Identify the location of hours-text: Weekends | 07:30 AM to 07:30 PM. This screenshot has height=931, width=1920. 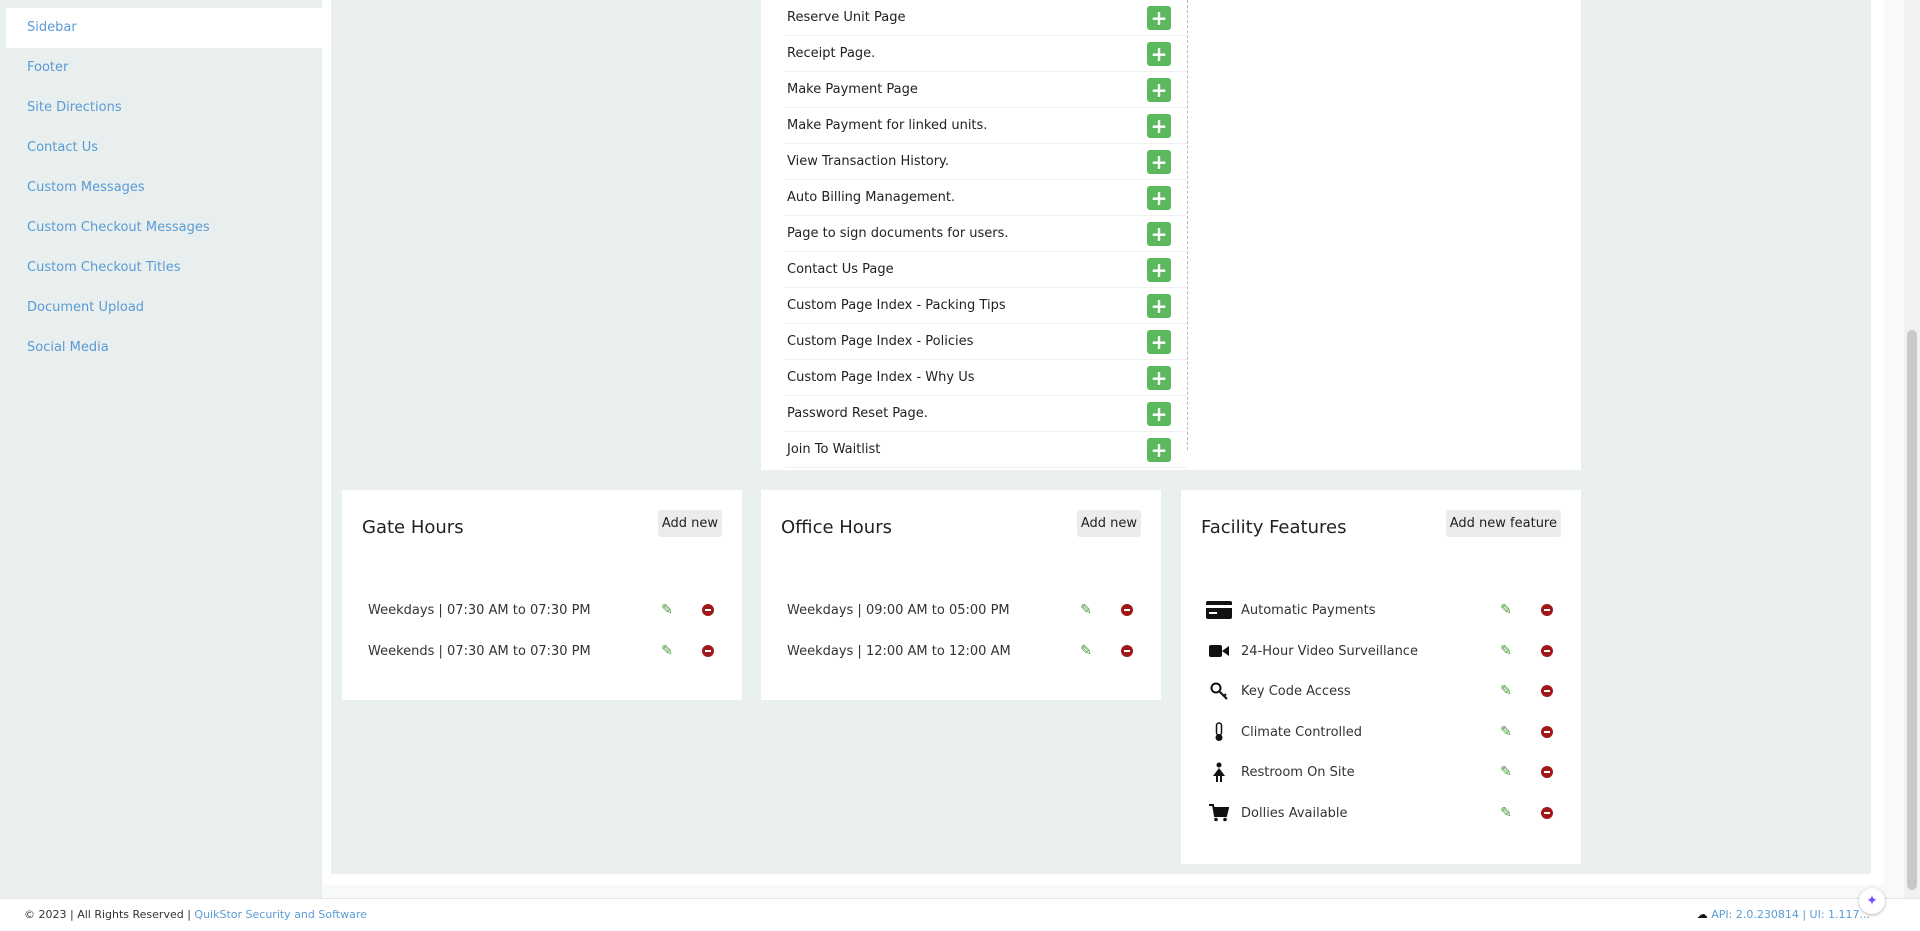
(479, 651).